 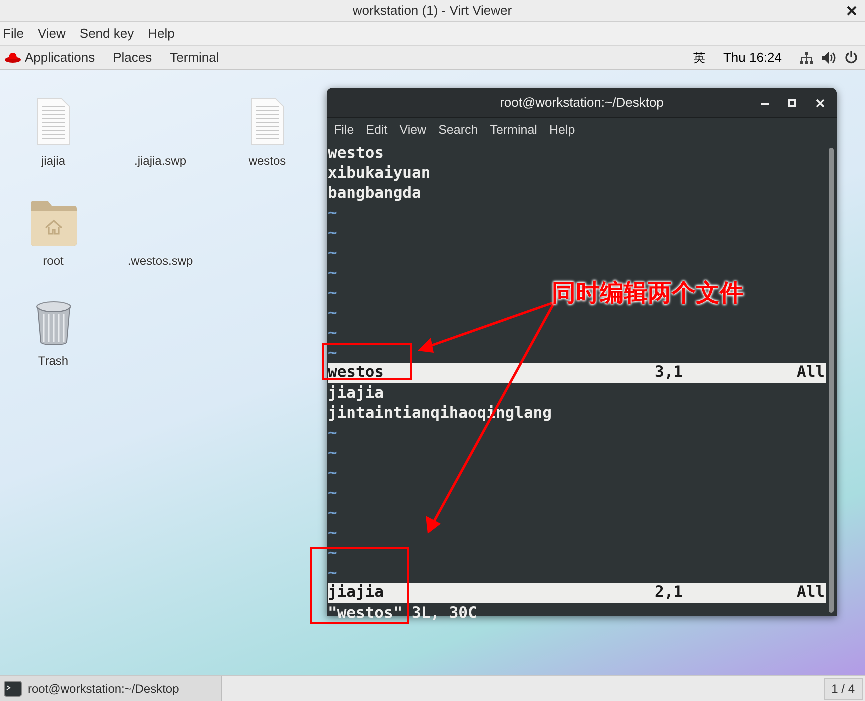 What do you see at coordinates (699, 57) in the screenshot?
I see `input-method-indicator: 英` at bounding box center [699, 57].